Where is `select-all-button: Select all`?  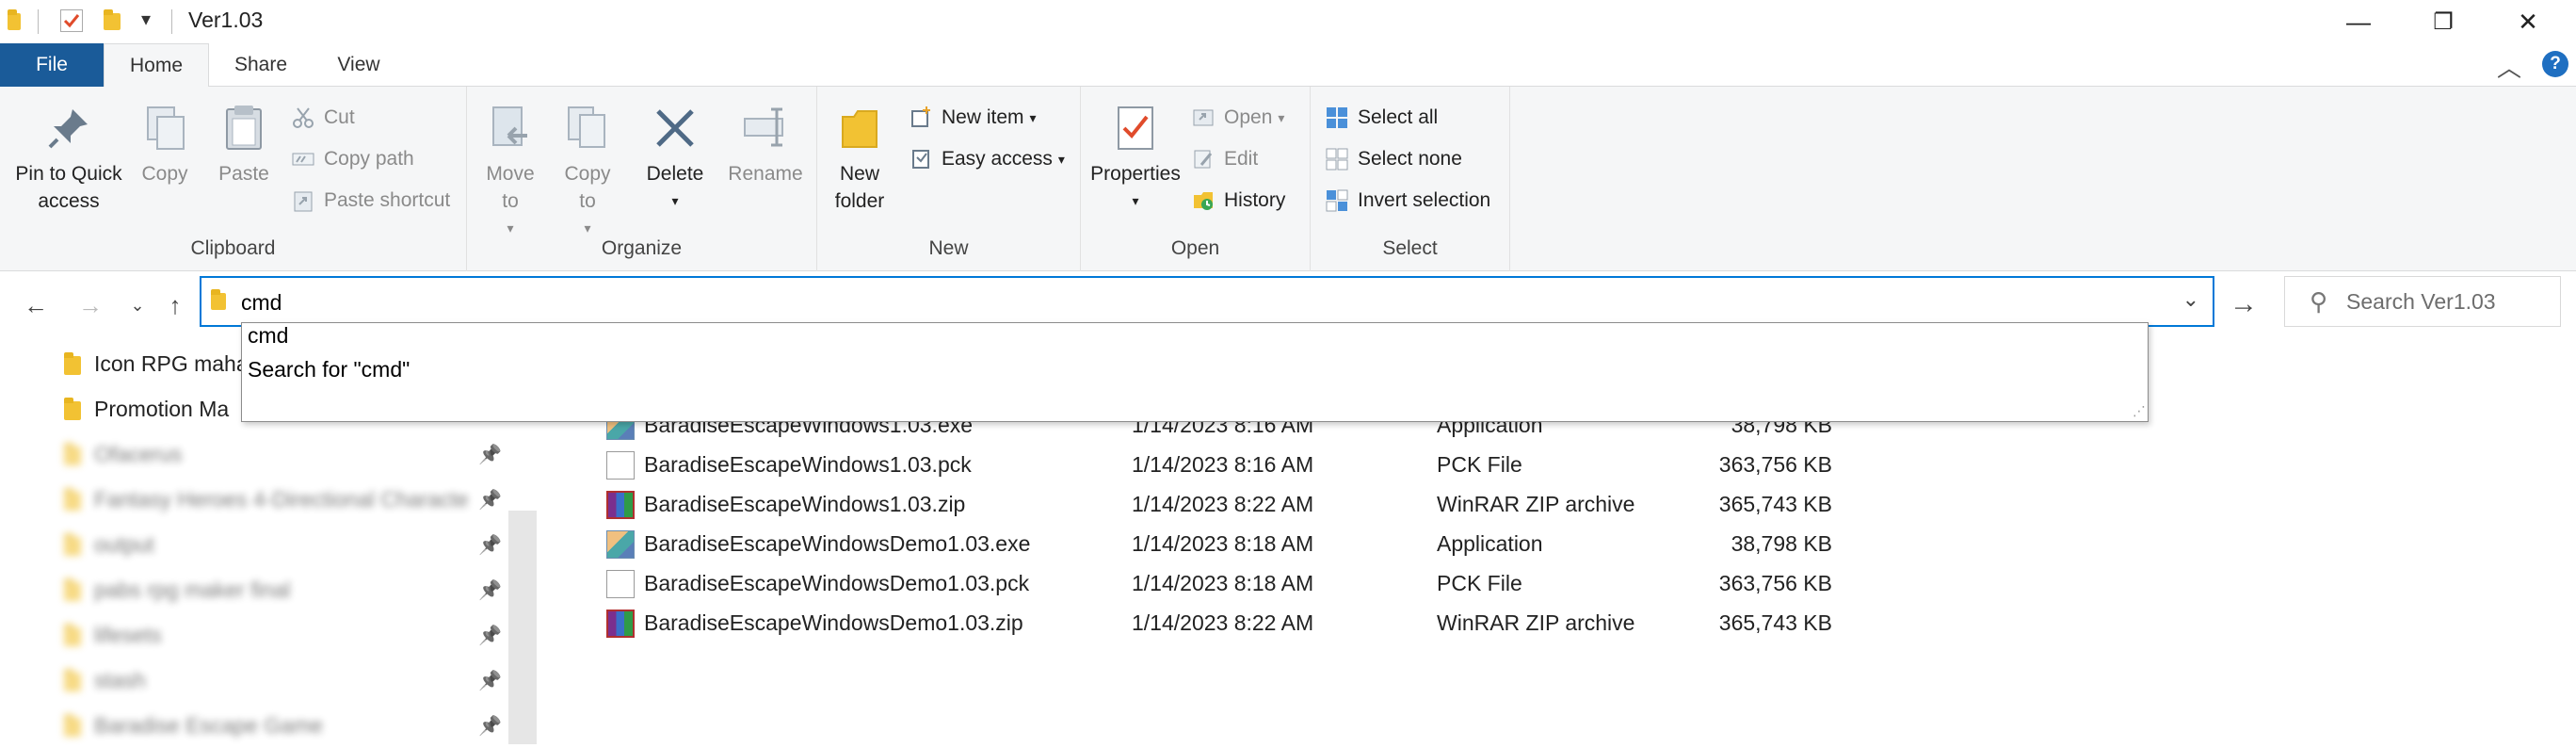
select-all-button: Select all is located at coordinates (1382, 118).